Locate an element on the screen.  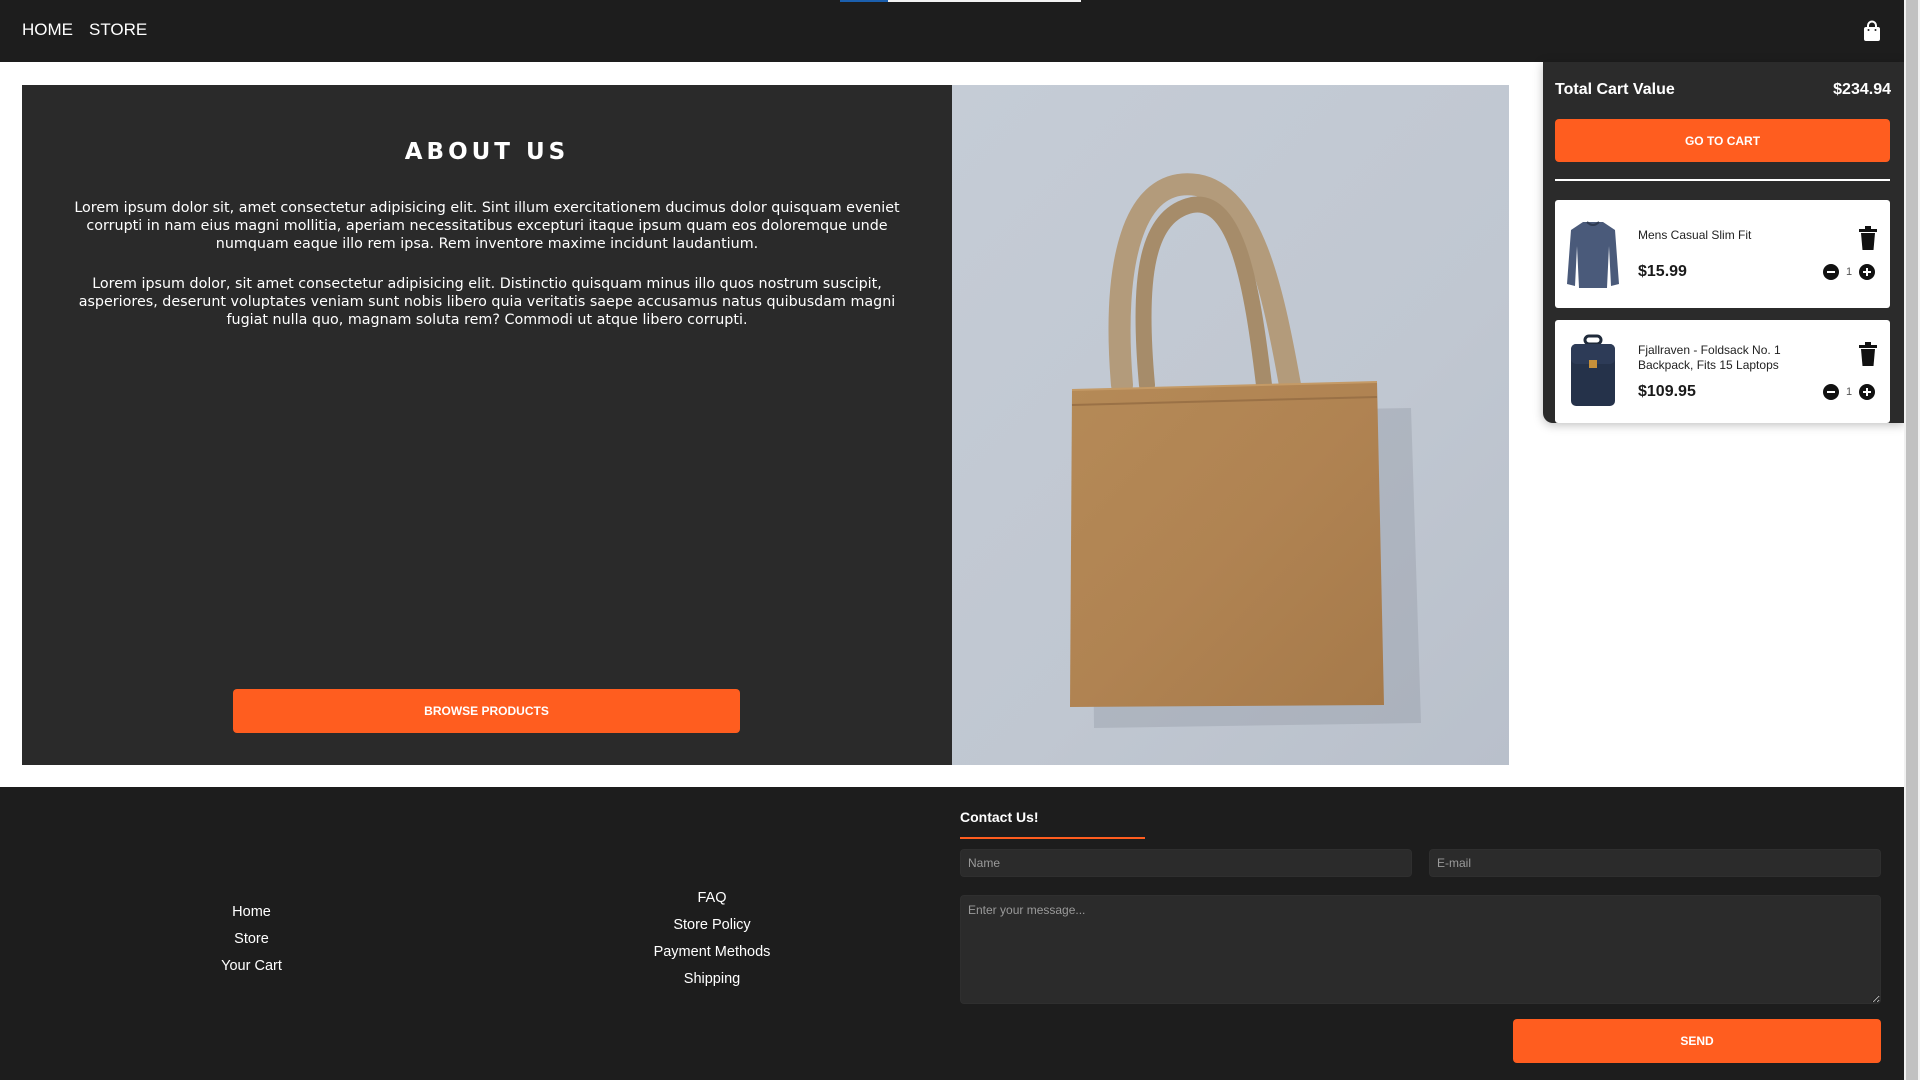
page-progress-fill is located at coordinates (864, 1).